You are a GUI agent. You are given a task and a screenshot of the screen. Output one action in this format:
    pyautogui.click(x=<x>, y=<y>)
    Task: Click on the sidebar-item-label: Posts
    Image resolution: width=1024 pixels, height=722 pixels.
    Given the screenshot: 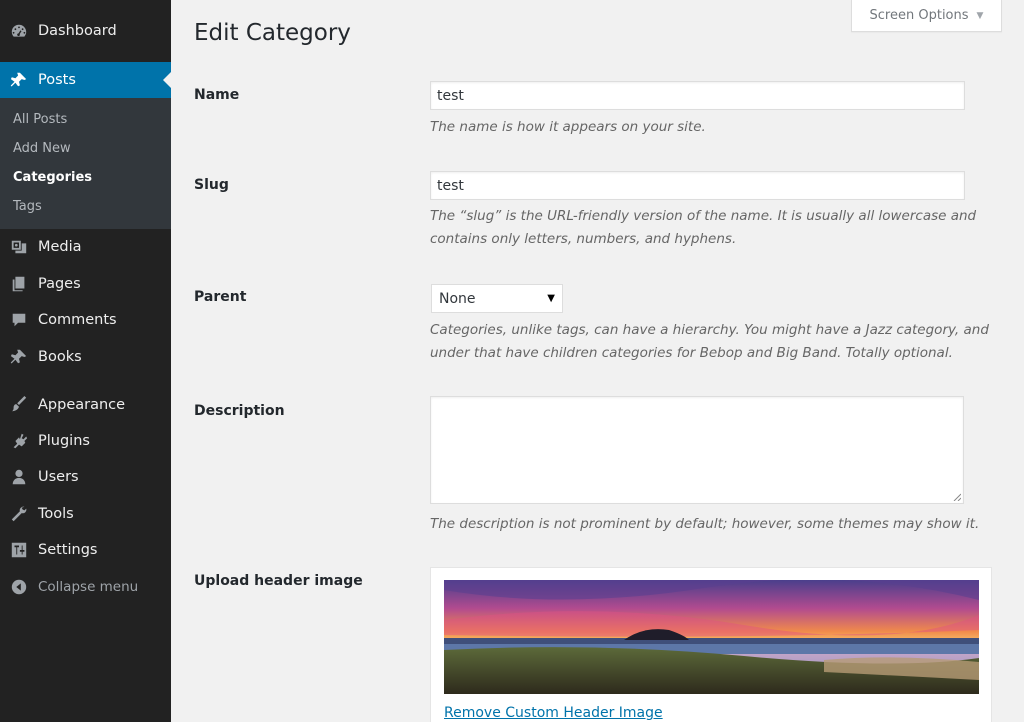 What is the action you would take?
    pyautogui.click(x=57, y=80)
    